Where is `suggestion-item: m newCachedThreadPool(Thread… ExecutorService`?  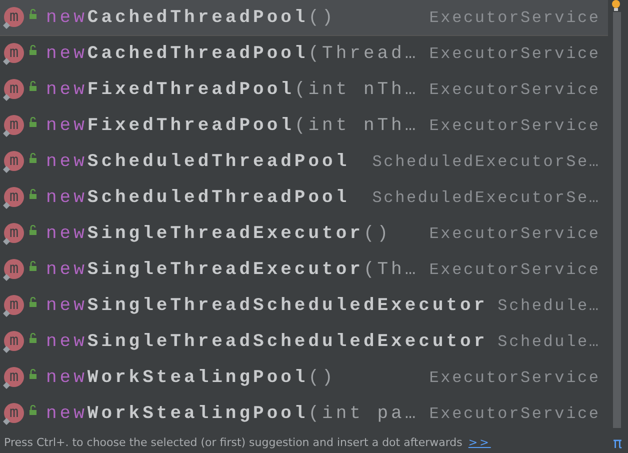
suggestion-item: m newCachedThreadPool(Thread… ExecutorService is located at coordinates (304, 54).